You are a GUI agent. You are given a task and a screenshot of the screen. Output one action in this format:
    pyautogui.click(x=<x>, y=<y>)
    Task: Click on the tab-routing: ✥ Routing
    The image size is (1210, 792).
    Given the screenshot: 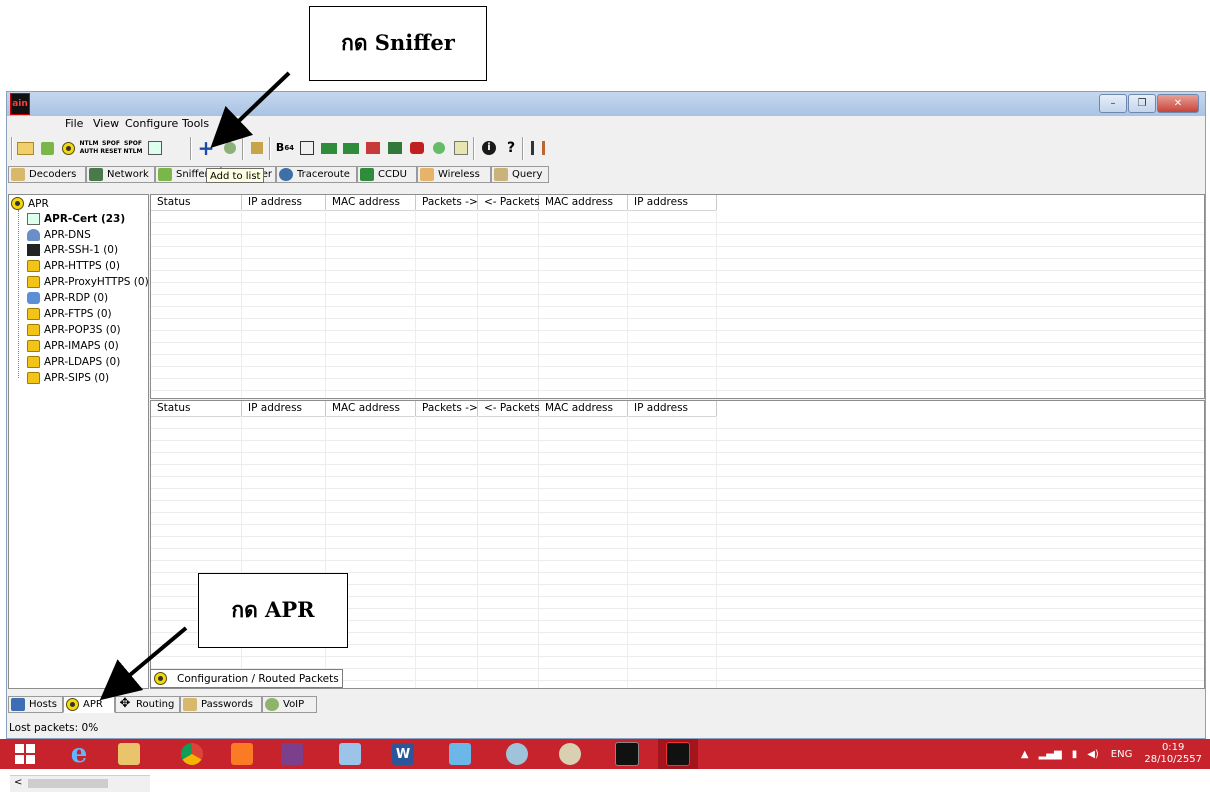 What is the action you would take?
    pyautogui.click(x=147, y=704)
    